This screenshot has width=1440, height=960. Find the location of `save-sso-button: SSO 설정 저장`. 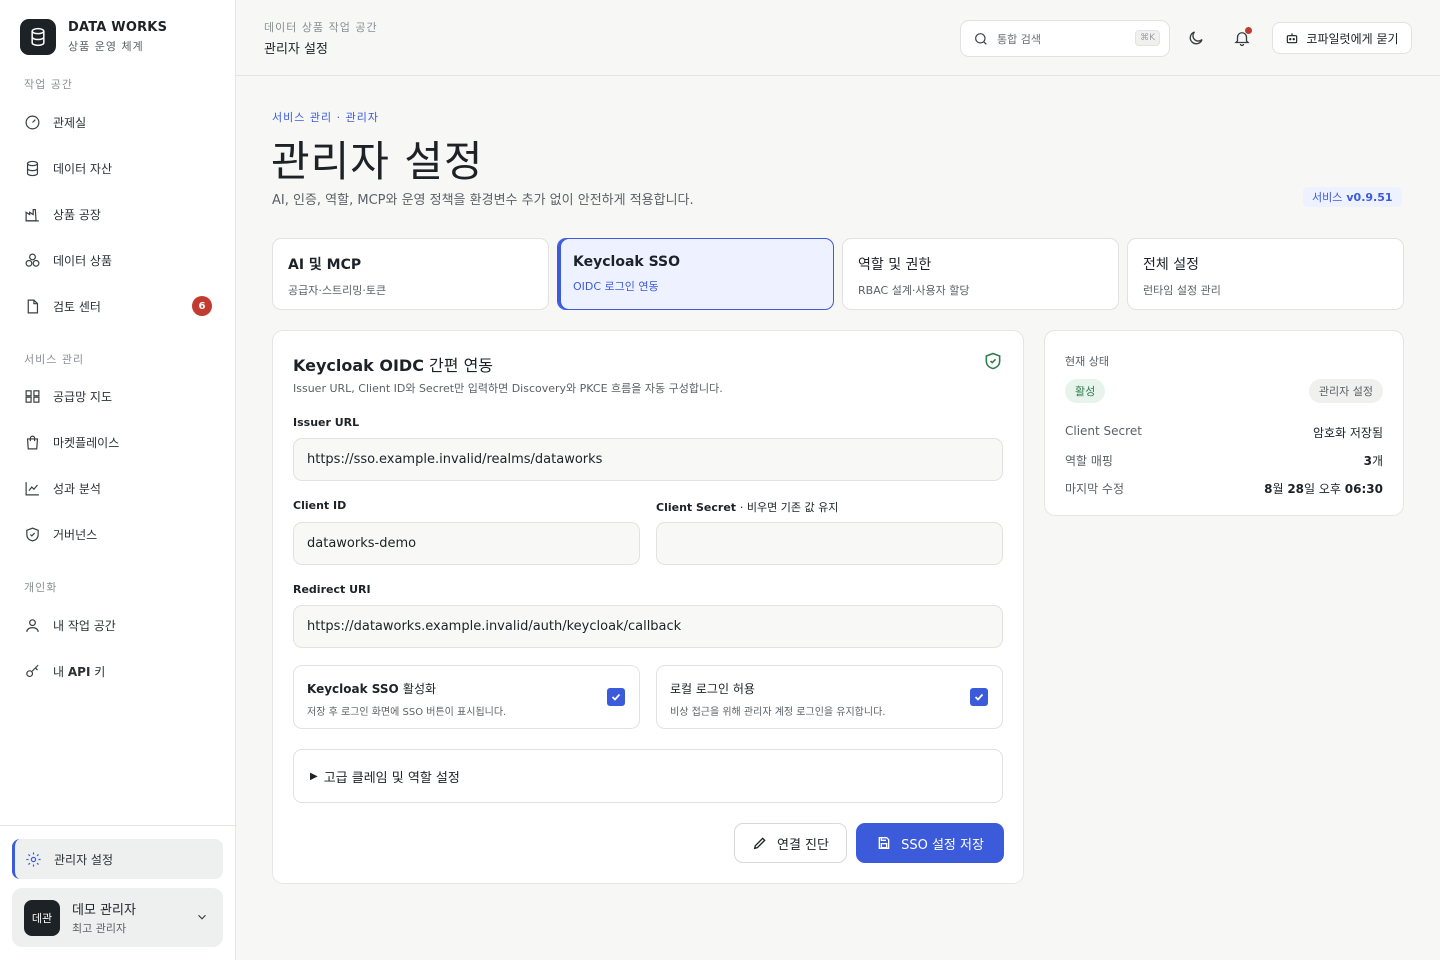

save-sso-button: SSO 설정 저장 is located at coordinates (930, 843).